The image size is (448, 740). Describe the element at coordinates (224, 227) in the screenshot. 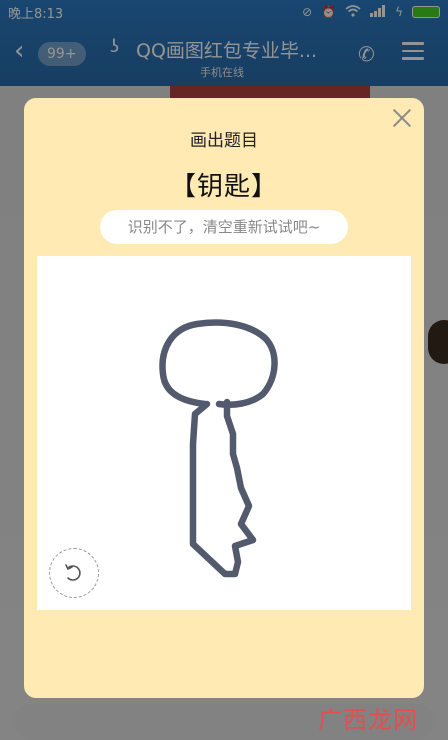

I see `hint-text: 识别不了，清空重新试试吧~` at that location.